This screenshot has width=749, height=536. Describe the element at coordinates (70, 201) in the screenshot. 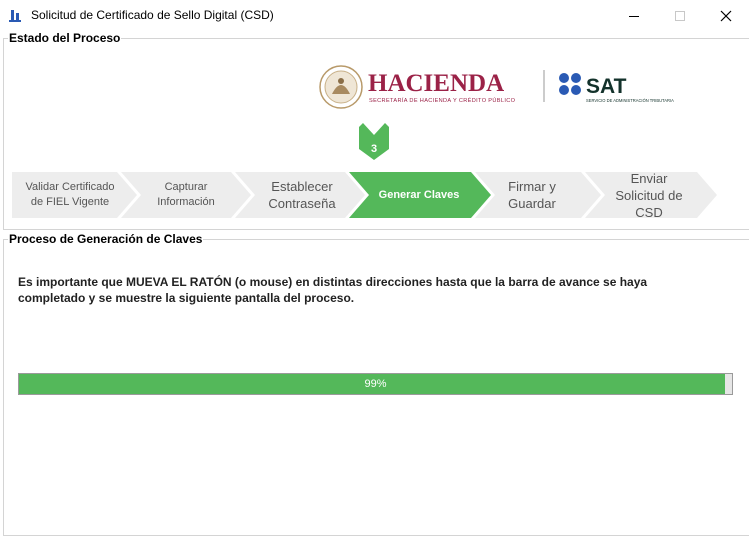

I see `step-1-line-2: de FIEL Vigente` at that location.